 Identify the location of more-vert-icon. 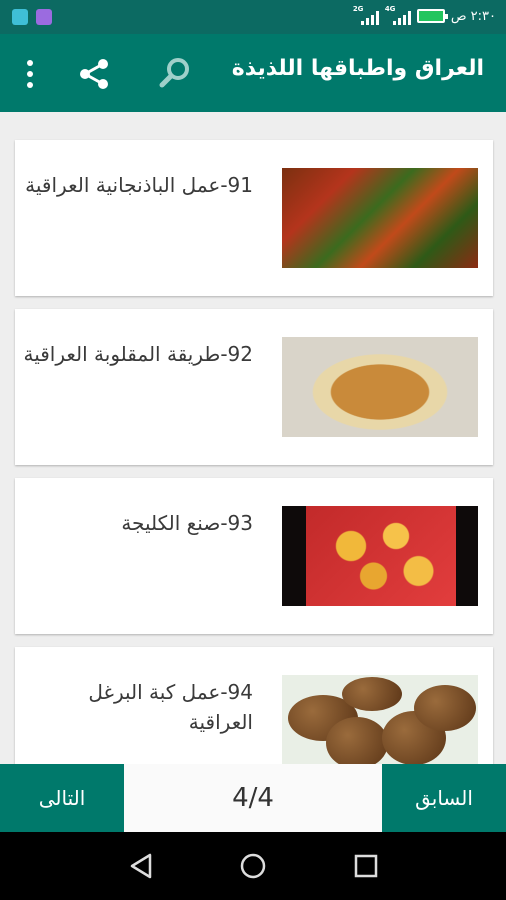
(30, 74).